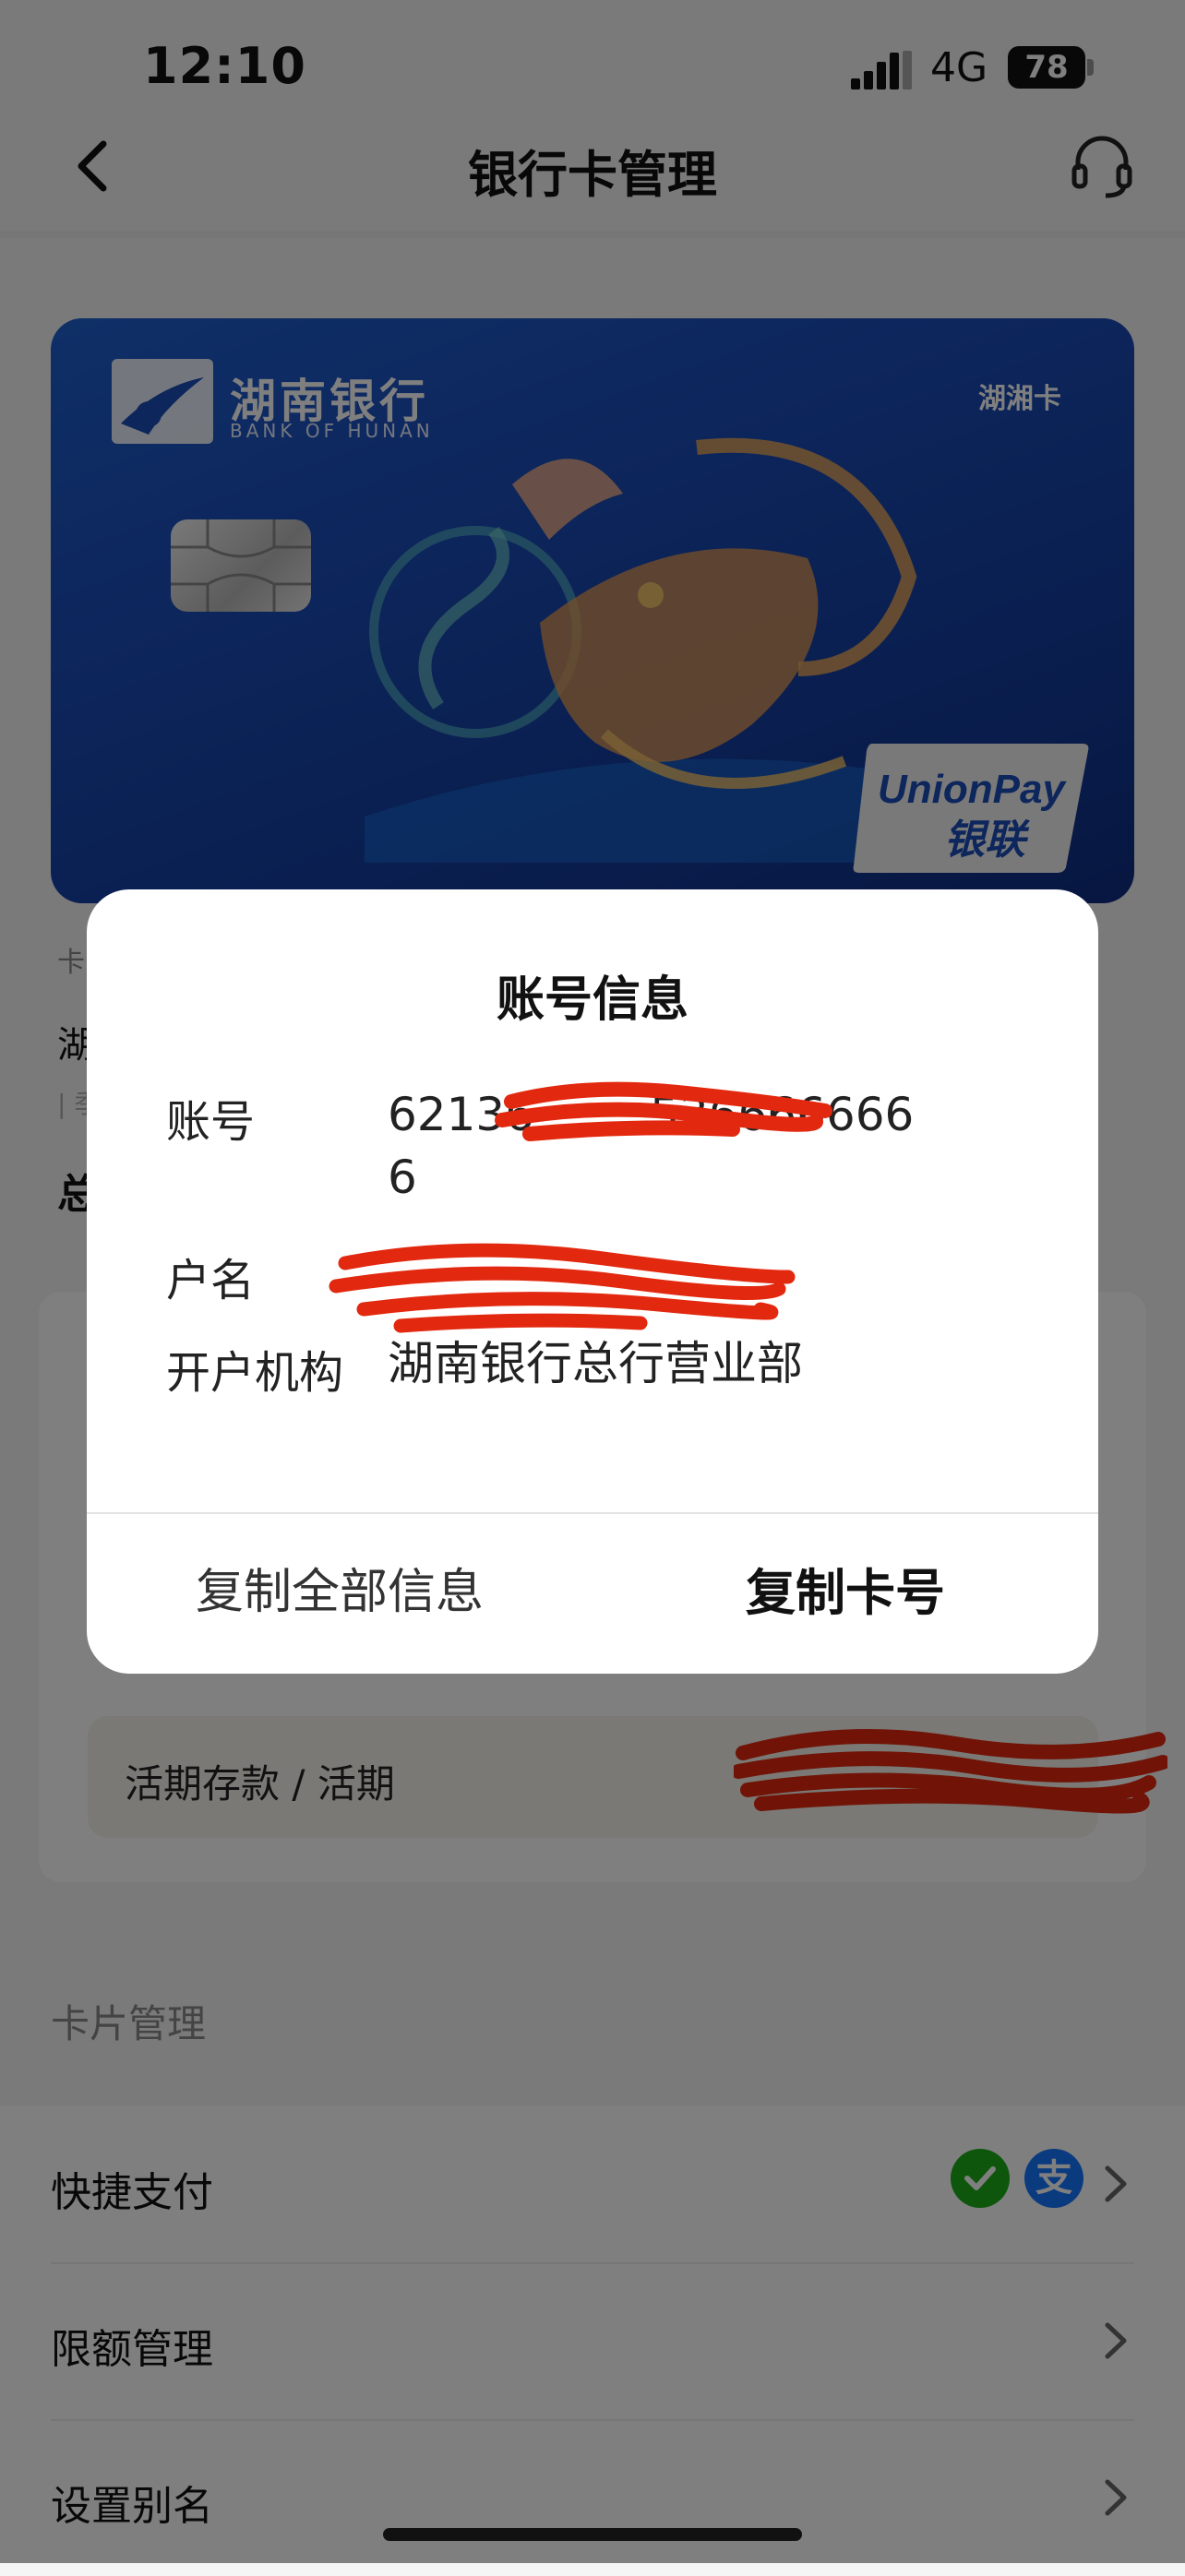 The image size is (1185, 2576). Describe the element at coordinates (255, 1373) in the screenshot. I see `institution-label: 开户机构` at that location.